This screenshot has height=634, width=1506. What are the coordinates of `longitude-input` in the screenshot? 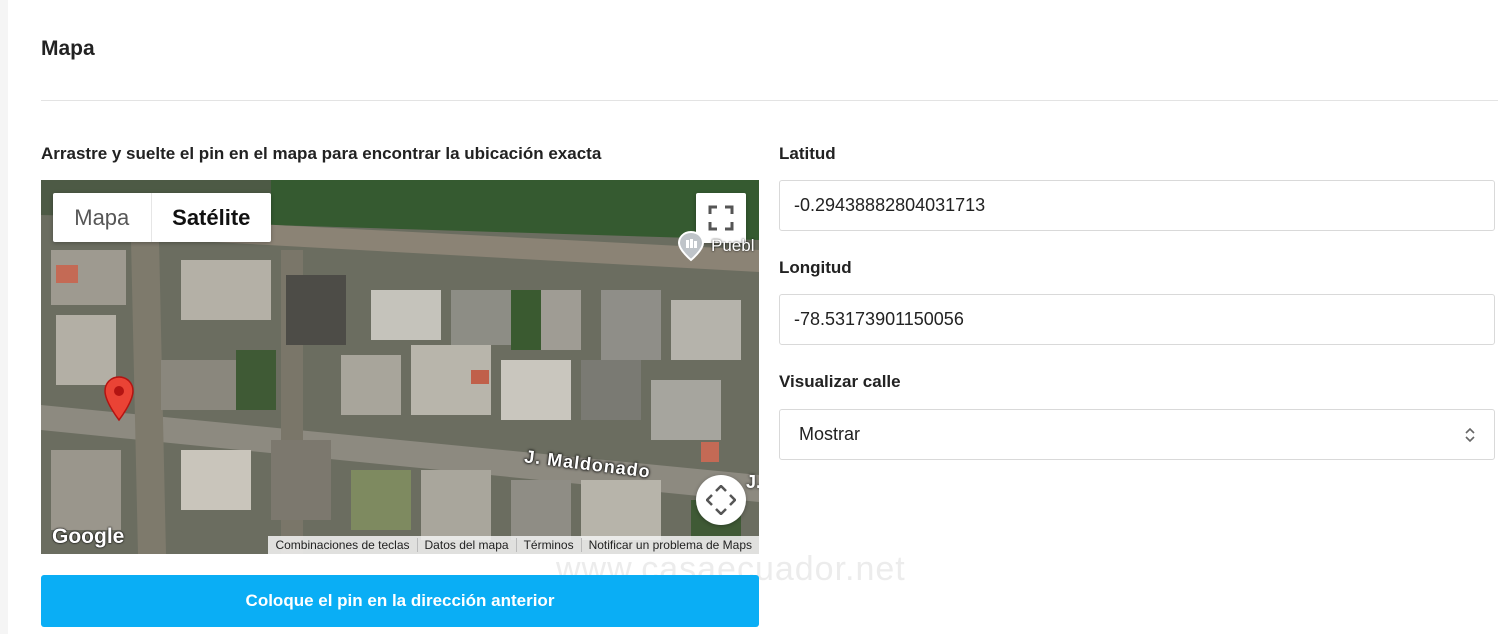 It's located at (1137, 319).